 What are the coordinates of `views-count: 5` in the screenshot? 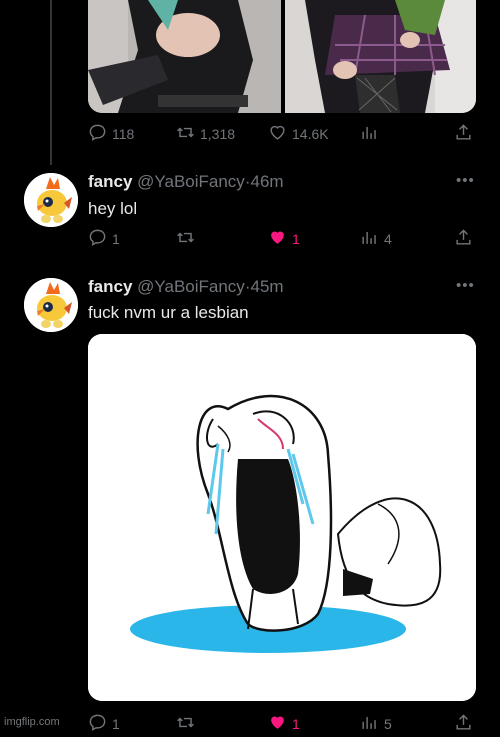 It's located at (388, 724).